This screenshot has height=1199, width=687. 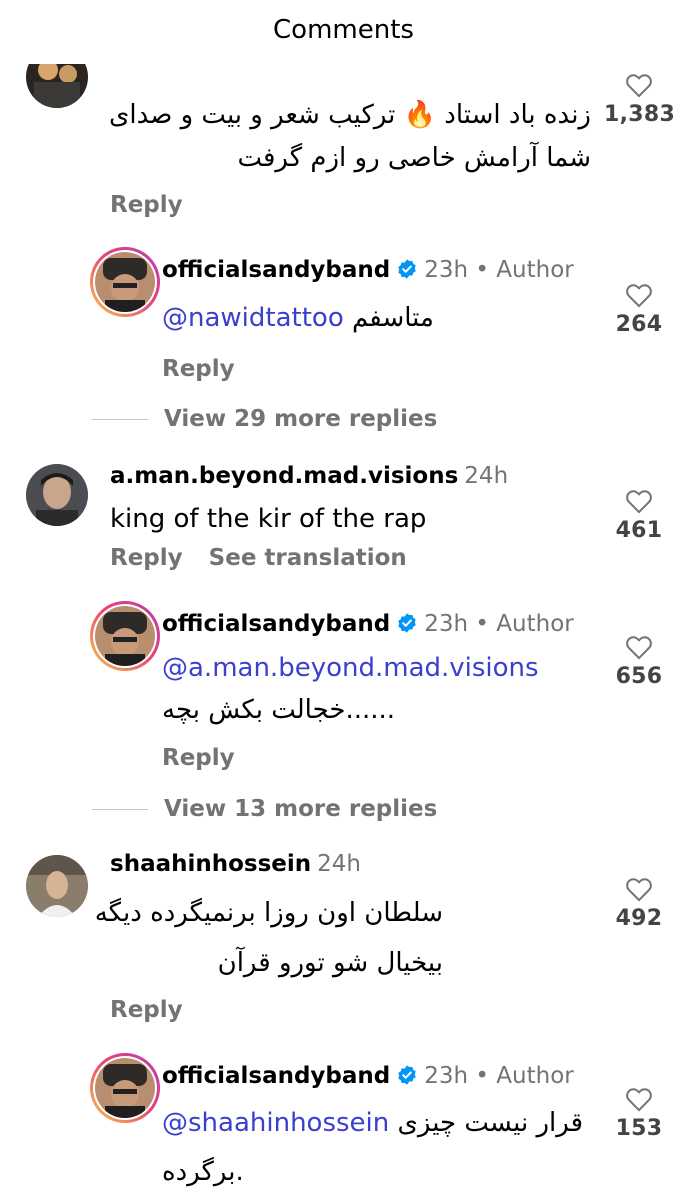 I want to click on view-more-replies: View 13 more replies, so click(x=264, y=809).